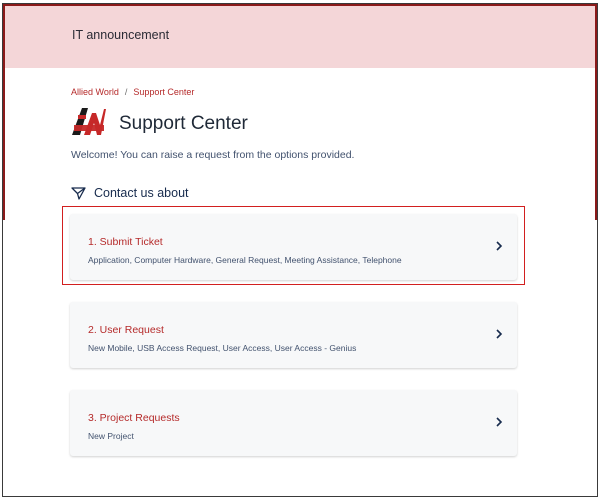  Describe the element at coordinates (78, 193) in the screenshot. I see `paper-plane-icon` at that location.